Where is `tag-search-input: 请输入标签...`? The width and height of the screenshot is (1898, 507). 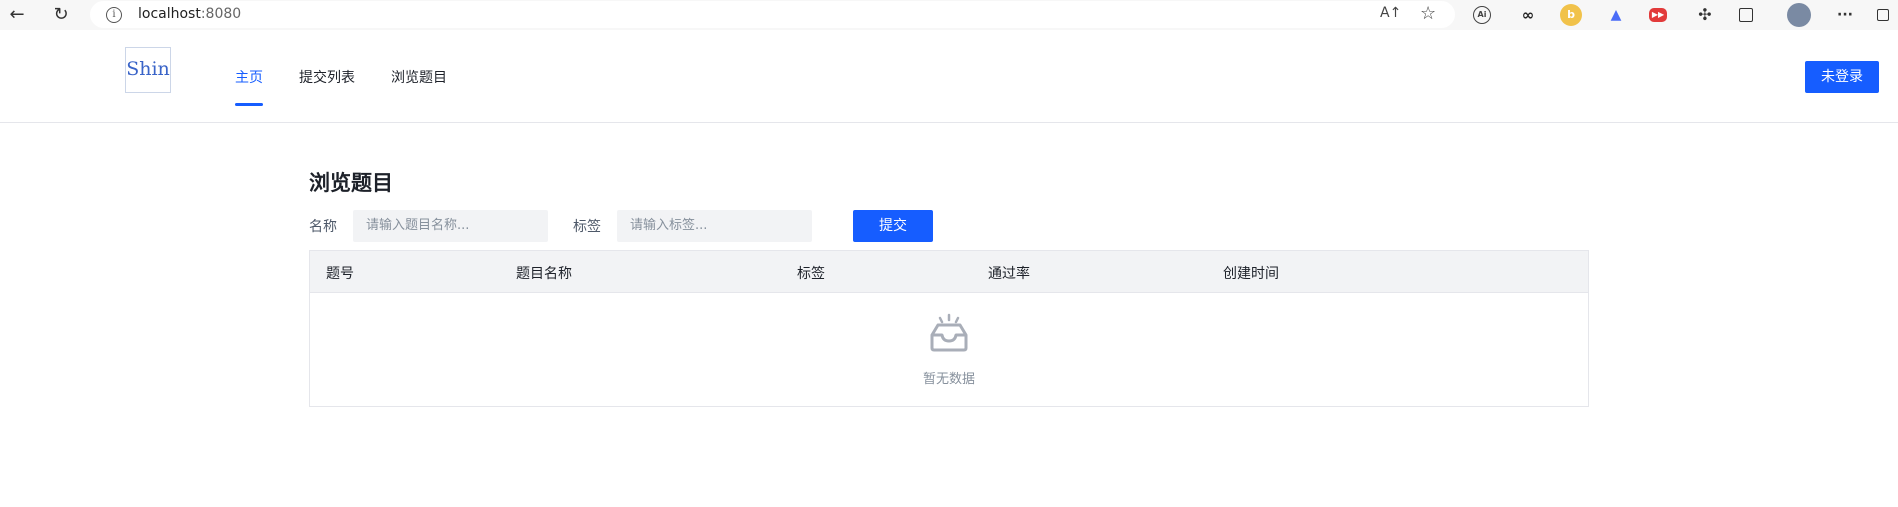 tag-search-input: 请输入标签... is located at coordinates (714, 226).